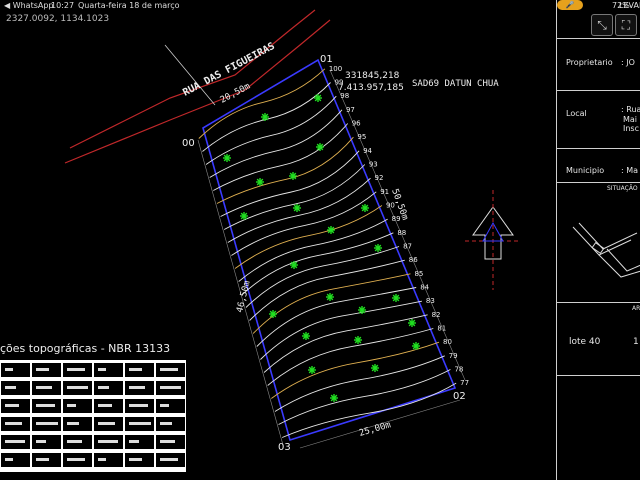  Describe the element at coordinates (284, 447) in the screenshot. I see `vertex-03: 03` at that location.